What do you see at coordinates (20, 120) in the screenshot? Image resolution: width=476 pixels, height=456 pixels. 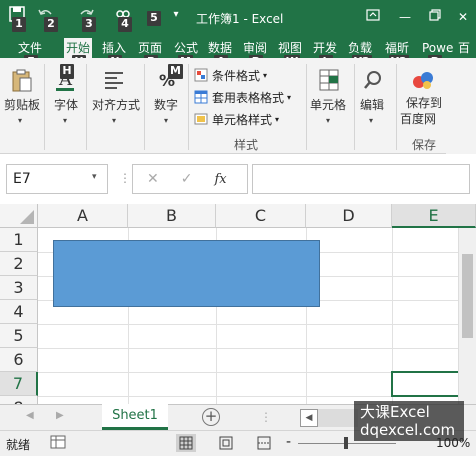 I see `clipboard-dropdown-icon: ▾` at bounding box center [20, 120].